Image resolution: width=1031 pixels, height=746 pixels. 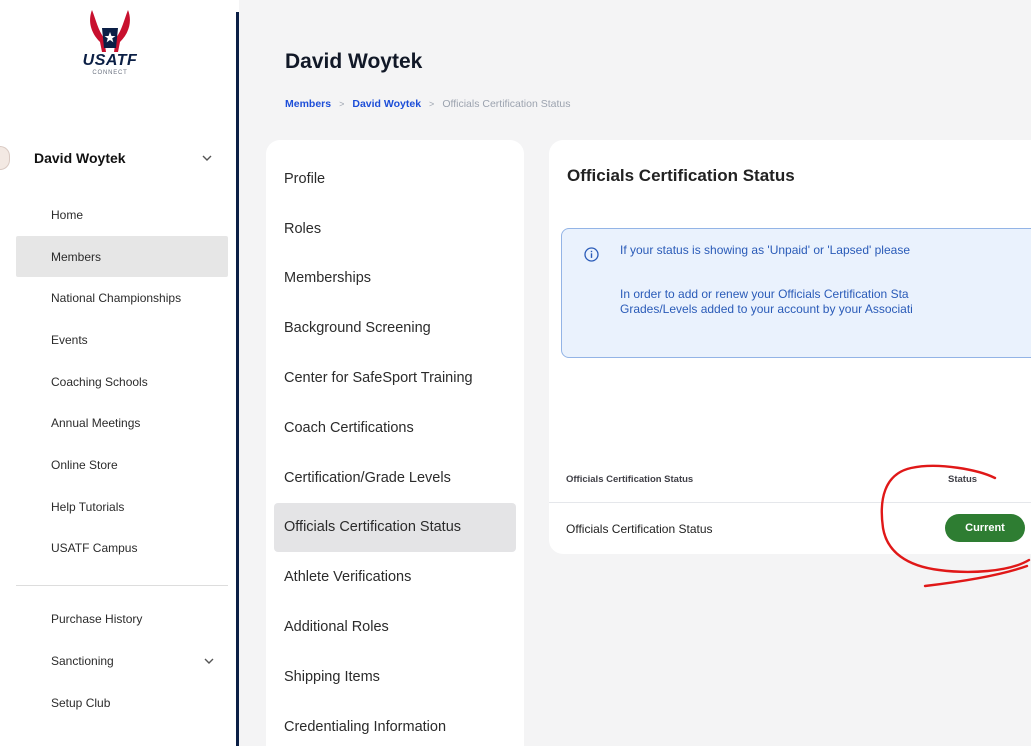 What do you see at coordinates (76, 256) in the screenshot?
I see `sidebar-item-label: Members` at bounding box center [76, 256].